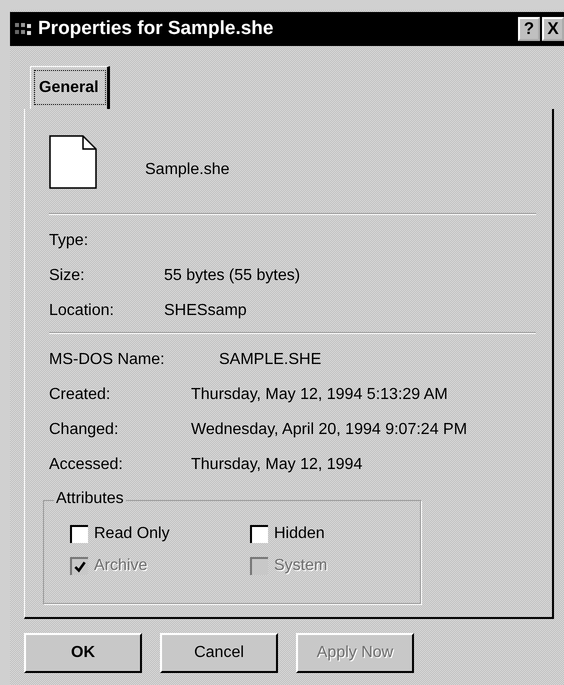  Describe the element at coordinates (299, 534) in the screenshot. I see `checkbox-label: Hidden` at that location.